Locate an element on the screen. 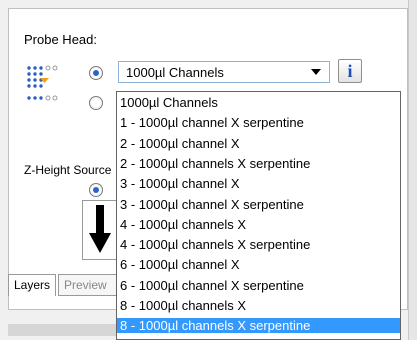 This screenshot has width=417, height=340. probe-grid-icon-alt is located at coordinates (42, 98).